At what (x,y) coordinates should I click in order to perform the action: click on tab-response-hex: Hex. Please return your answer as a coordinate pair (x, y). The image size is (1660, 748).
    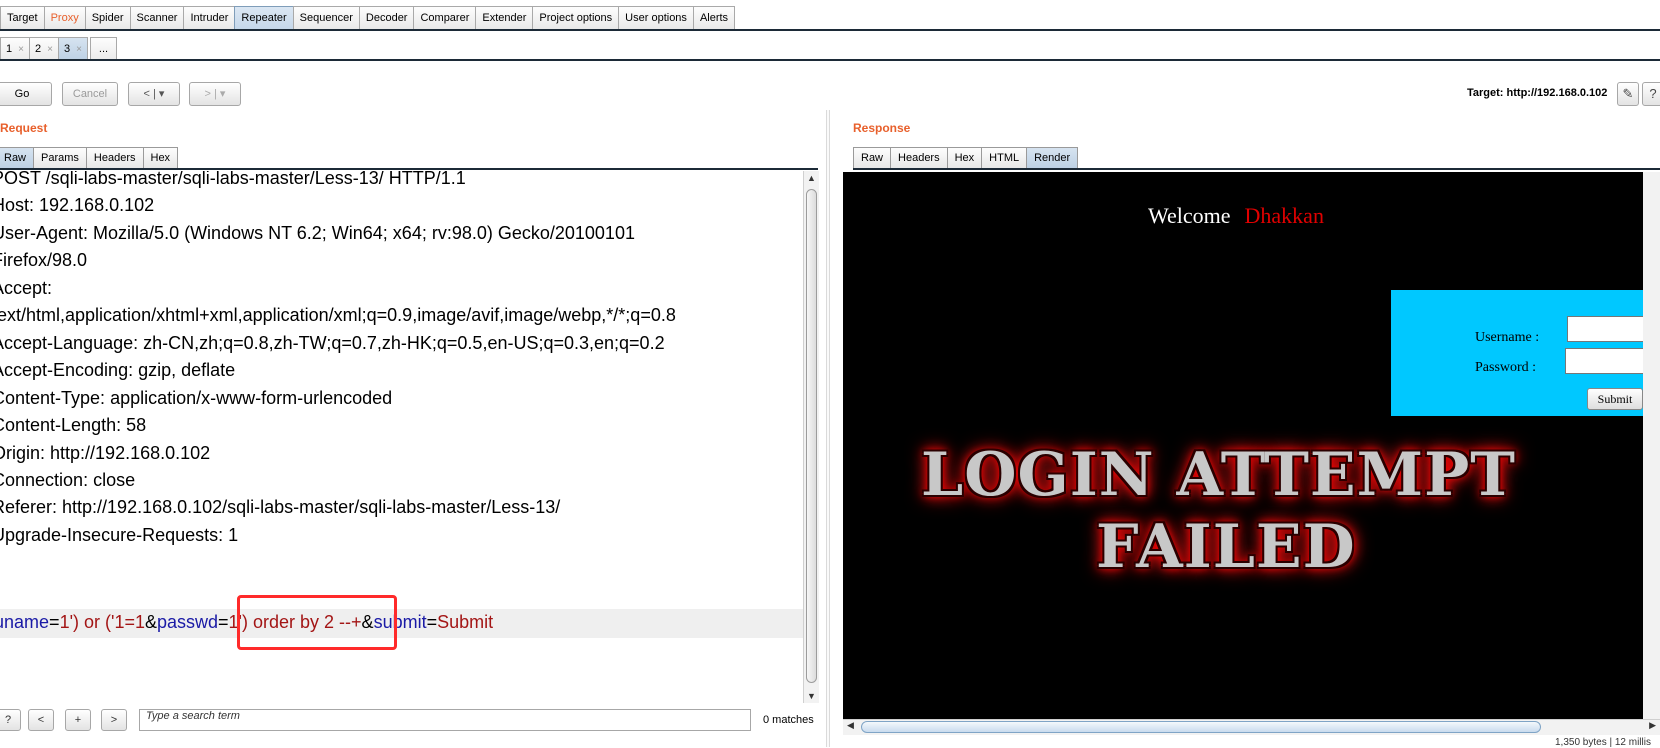
    Looking at the image, I should click on (964, 158).